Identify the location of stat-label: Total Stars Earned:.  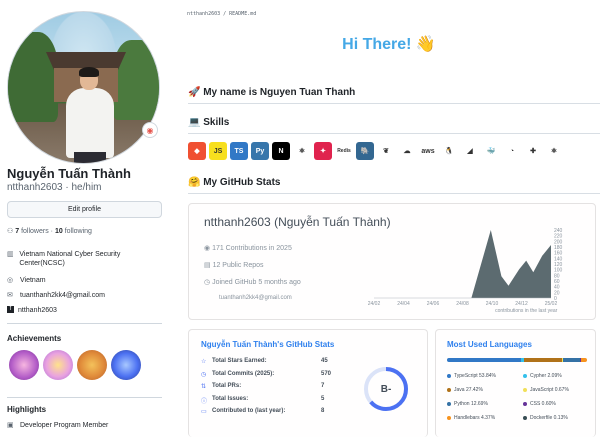
(239, 361).